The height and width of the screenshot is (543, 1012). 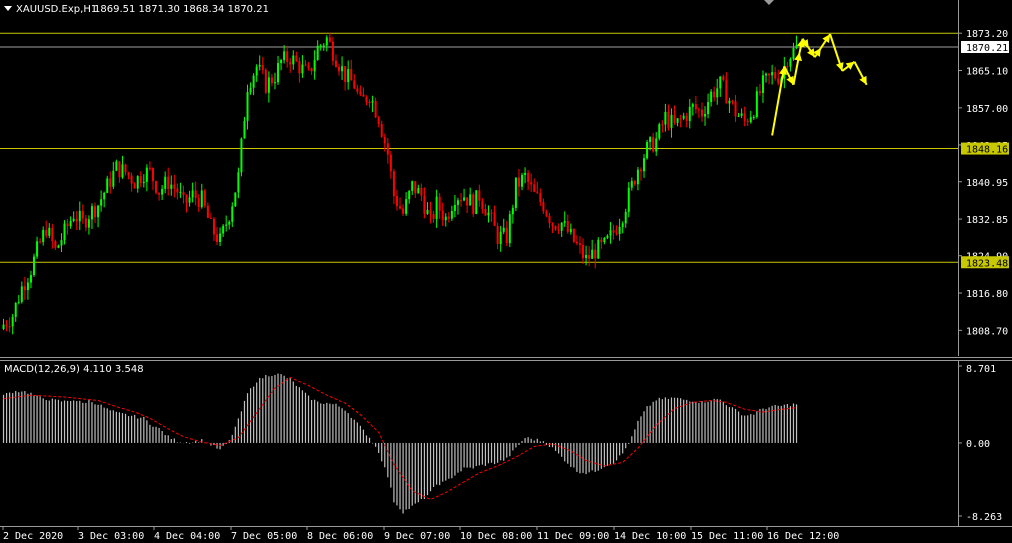 What do you see at coordinates (987, 34) in the screenshot?
I see `price-tick-label: 1873.20` at bounding box center [987, 34].